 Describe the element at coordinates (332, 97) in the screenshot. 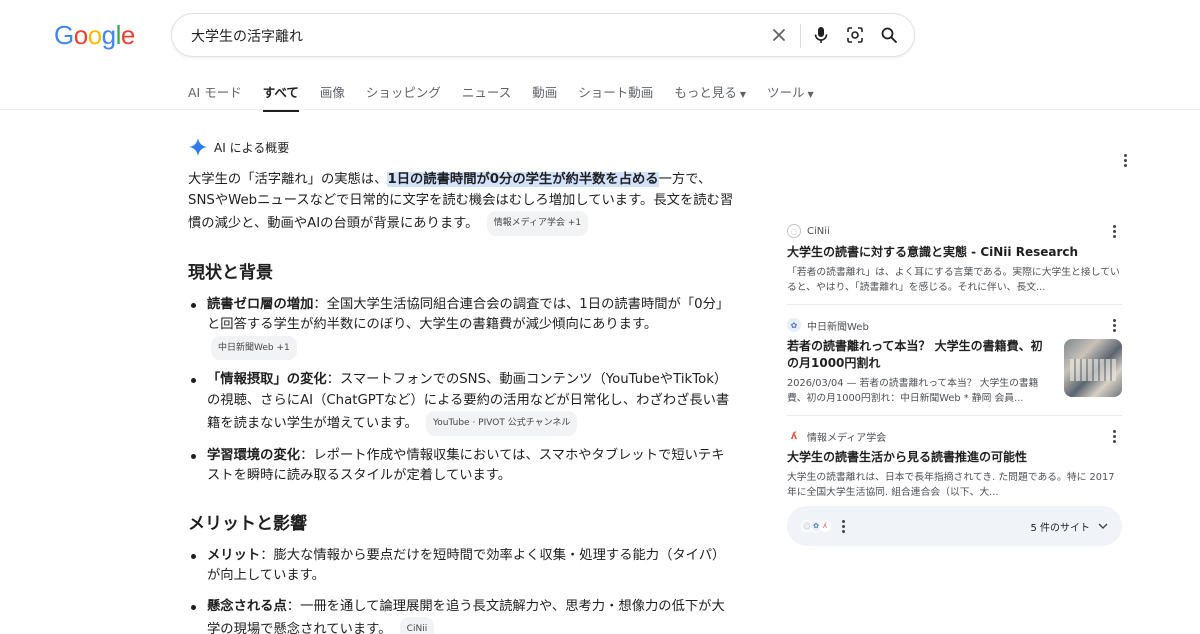

I see `tab-images: 画像` at that location.